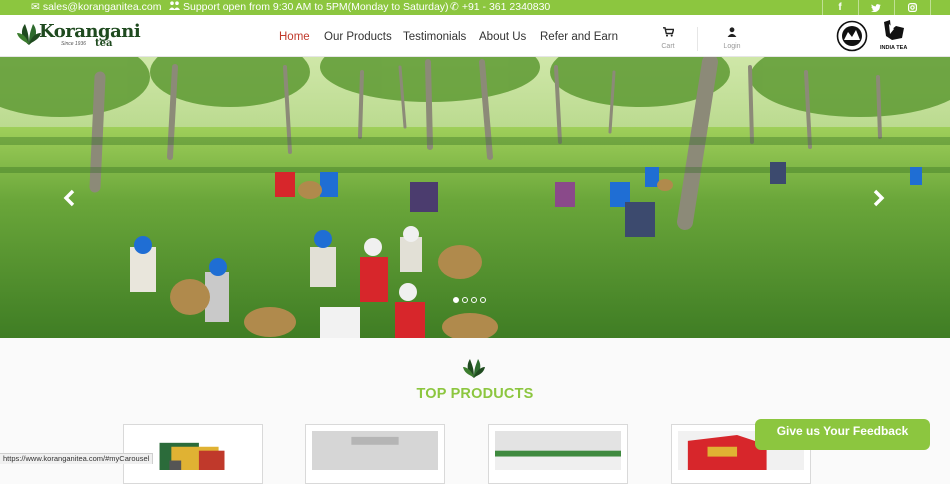  What do you see at coordinates (35, 7) in the screenshot?
I see `envelope-icon: ✉` at bounding box center [35, 7].